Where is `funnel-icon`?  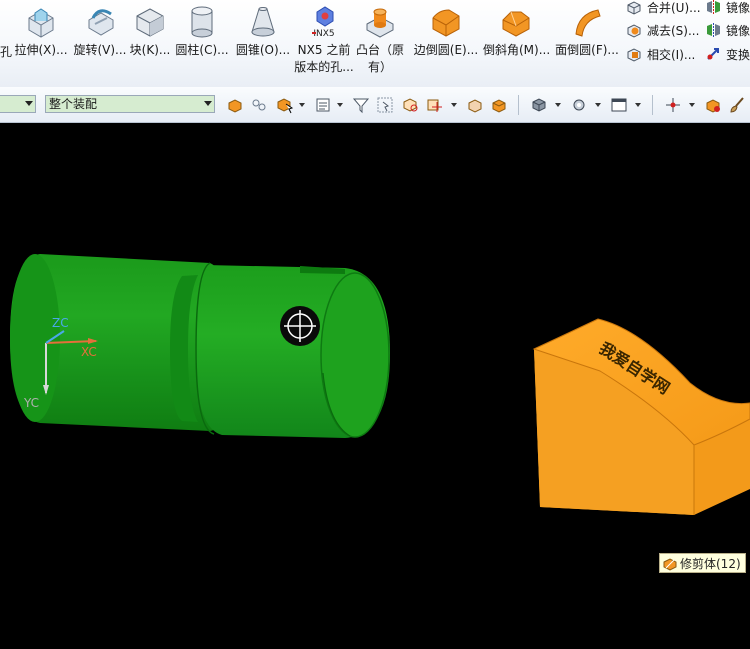 funnel-icon is located at coordinates (361, 105).